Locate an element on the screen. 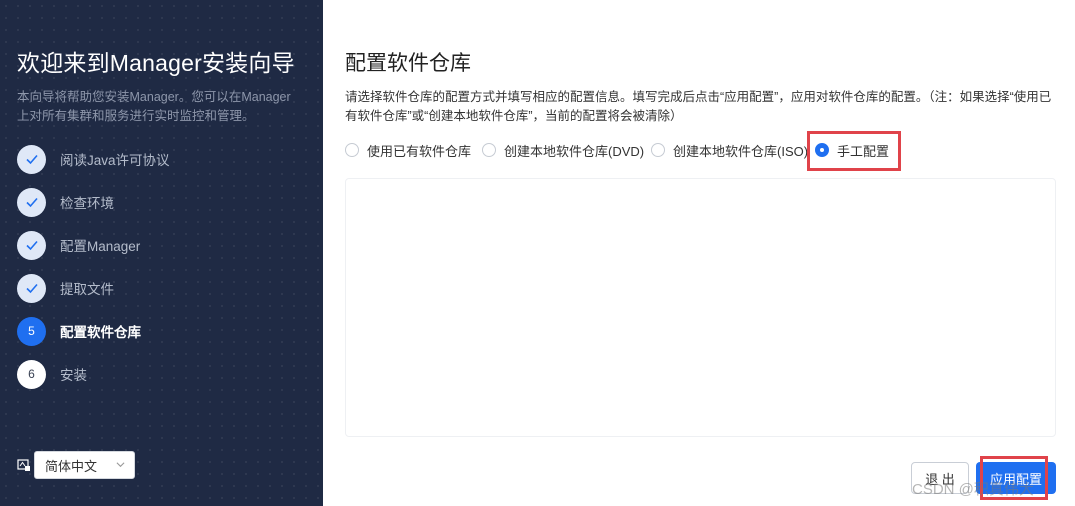 The image size is (1075, 506). wizard-title: 欢迎来到Manager安装向导 is located at coordinates (156, 63).